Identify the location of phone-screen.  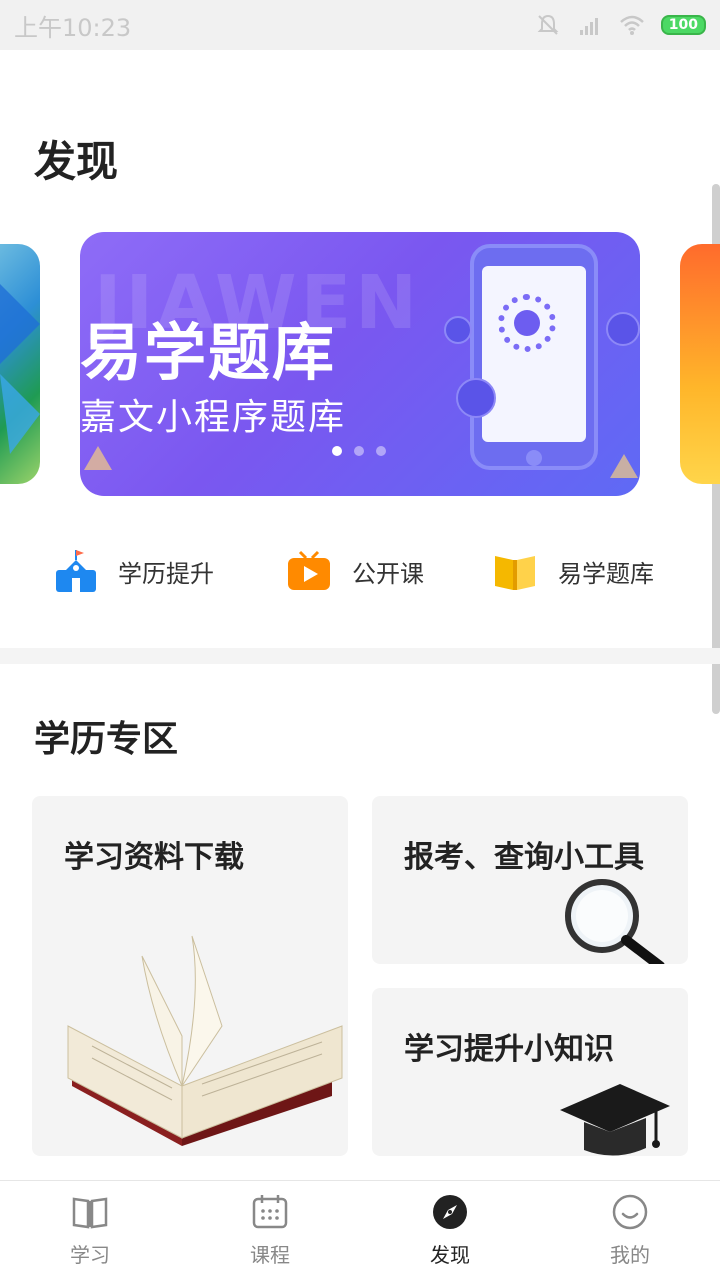
(534, 354).